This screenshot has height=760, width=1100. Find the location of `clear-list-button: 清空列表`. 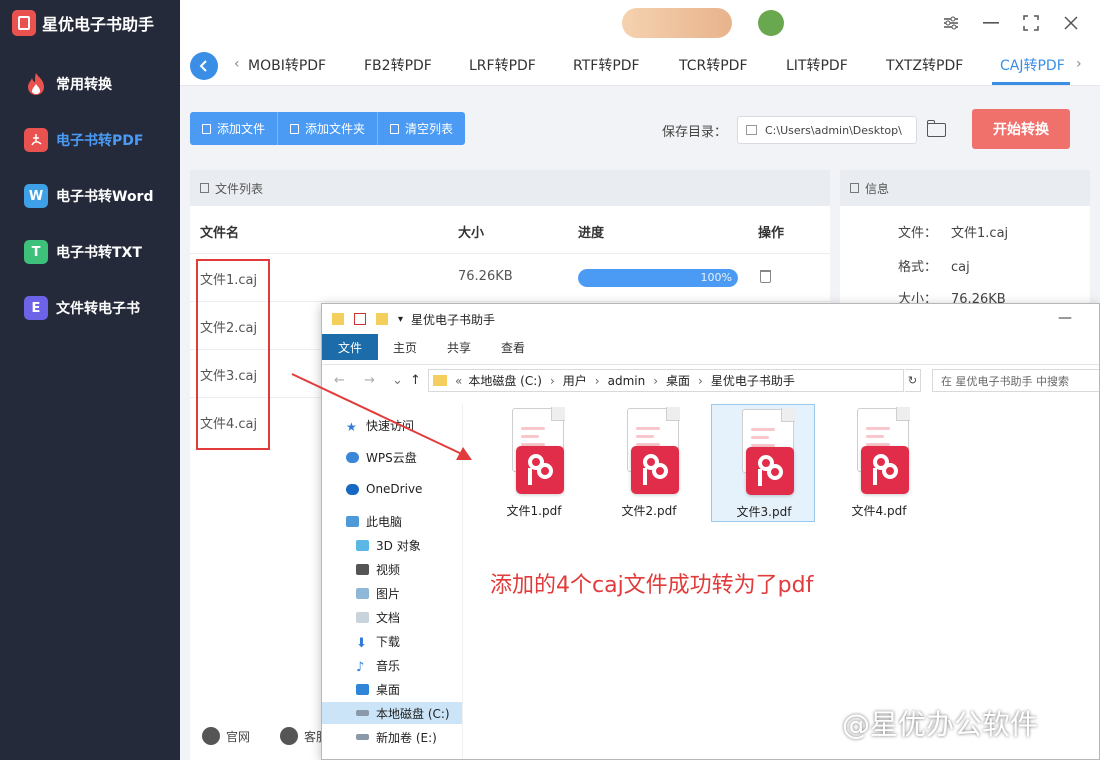

clear-list-button: 清空列表 is located at coordinates (422, 128).